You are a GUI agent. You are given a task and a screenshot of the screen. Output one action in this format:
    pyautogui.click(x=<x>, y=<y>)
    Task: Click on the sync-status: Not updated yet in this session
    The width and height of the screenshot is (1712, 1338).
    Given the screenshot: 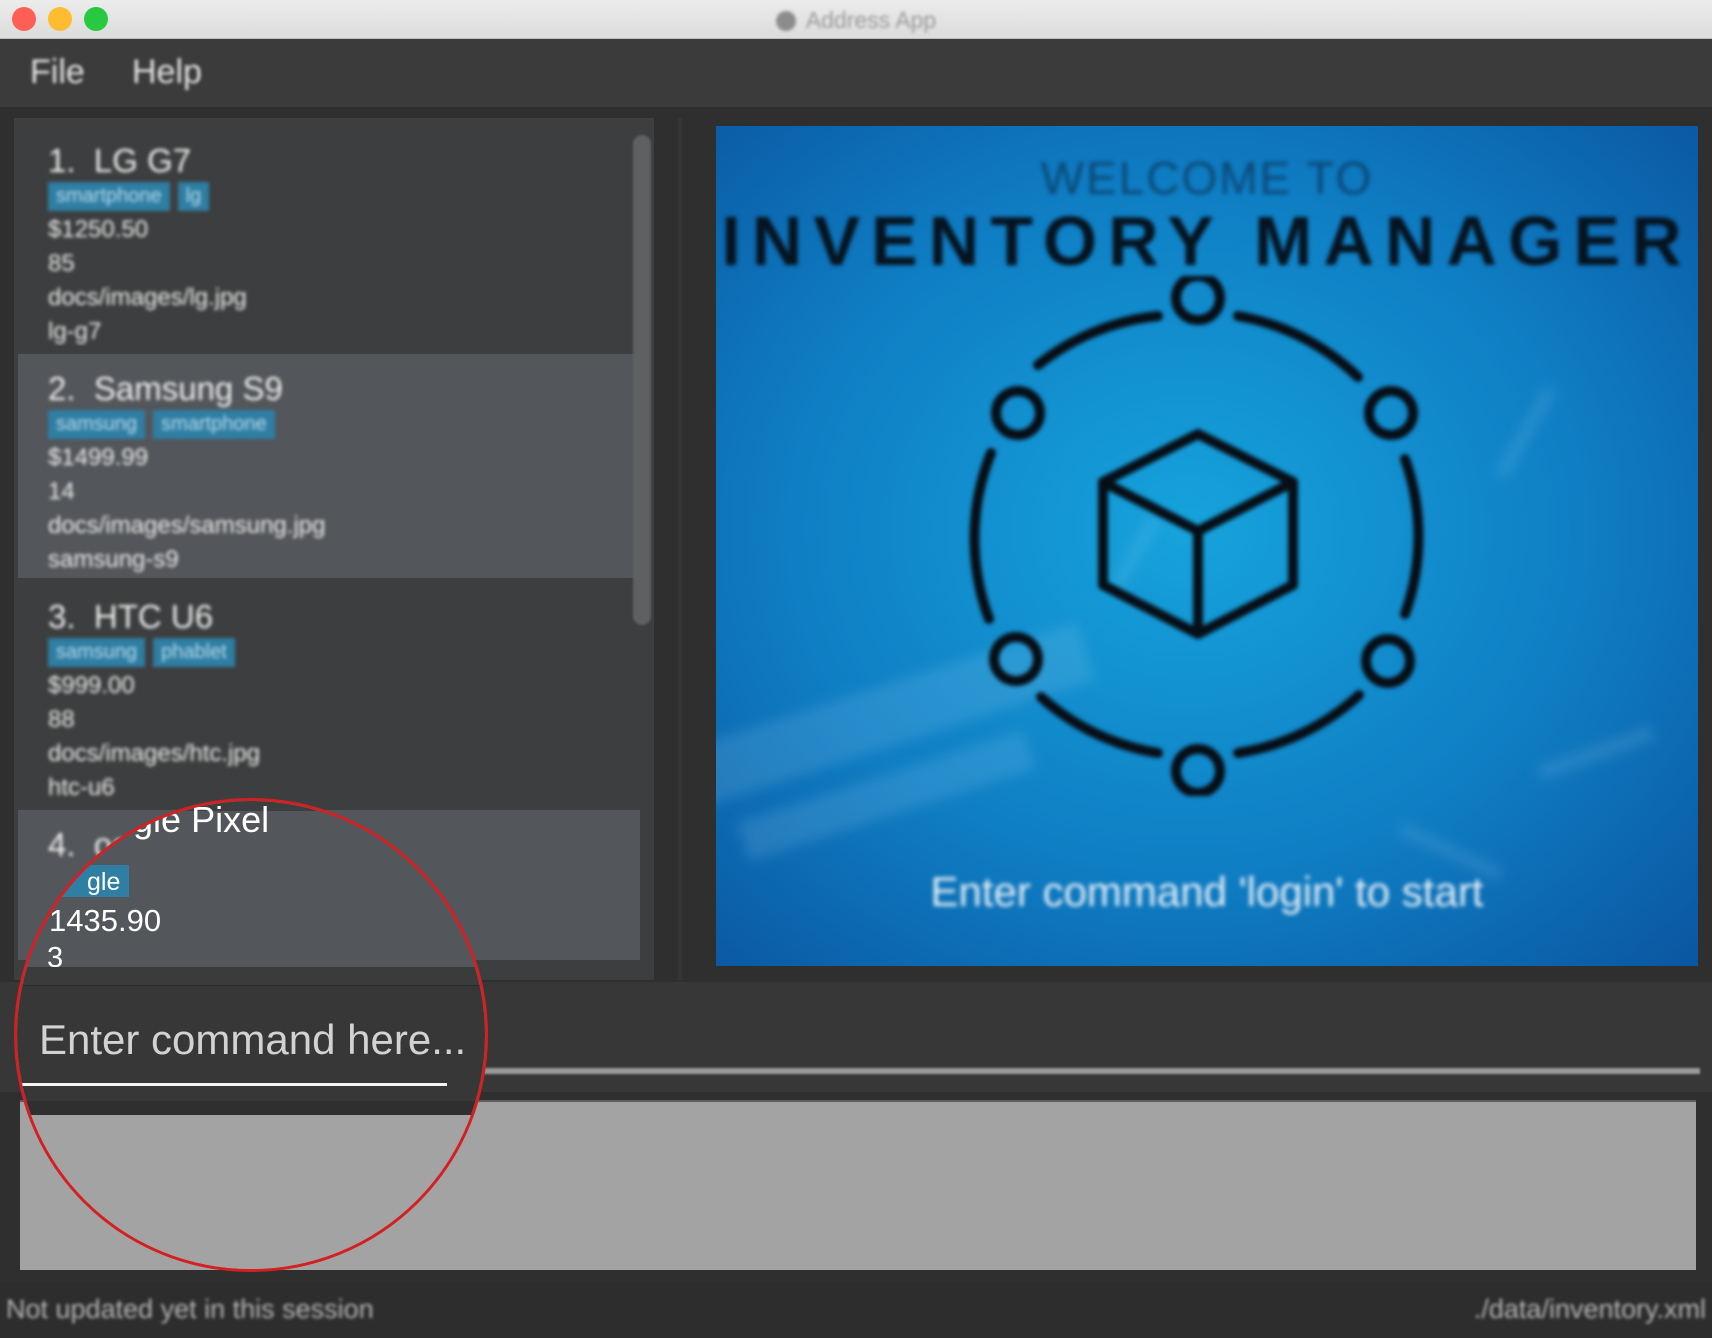 What is the action you would take?
    pyautogui.click(x=190, y=1309)
    